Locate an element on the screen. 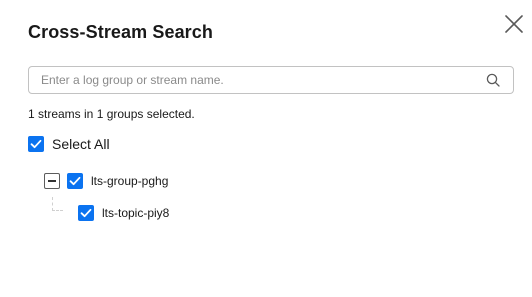 The image size is (532, 297). tree-connector-line is located at coordinates (57, 204).